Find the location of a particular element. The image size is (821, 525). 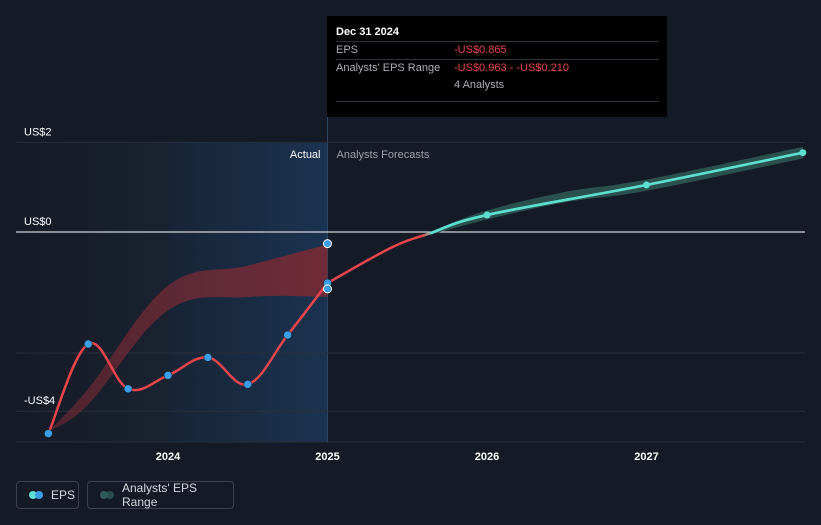

x-tick-label: 2026 is located at coordinates (487, 457).